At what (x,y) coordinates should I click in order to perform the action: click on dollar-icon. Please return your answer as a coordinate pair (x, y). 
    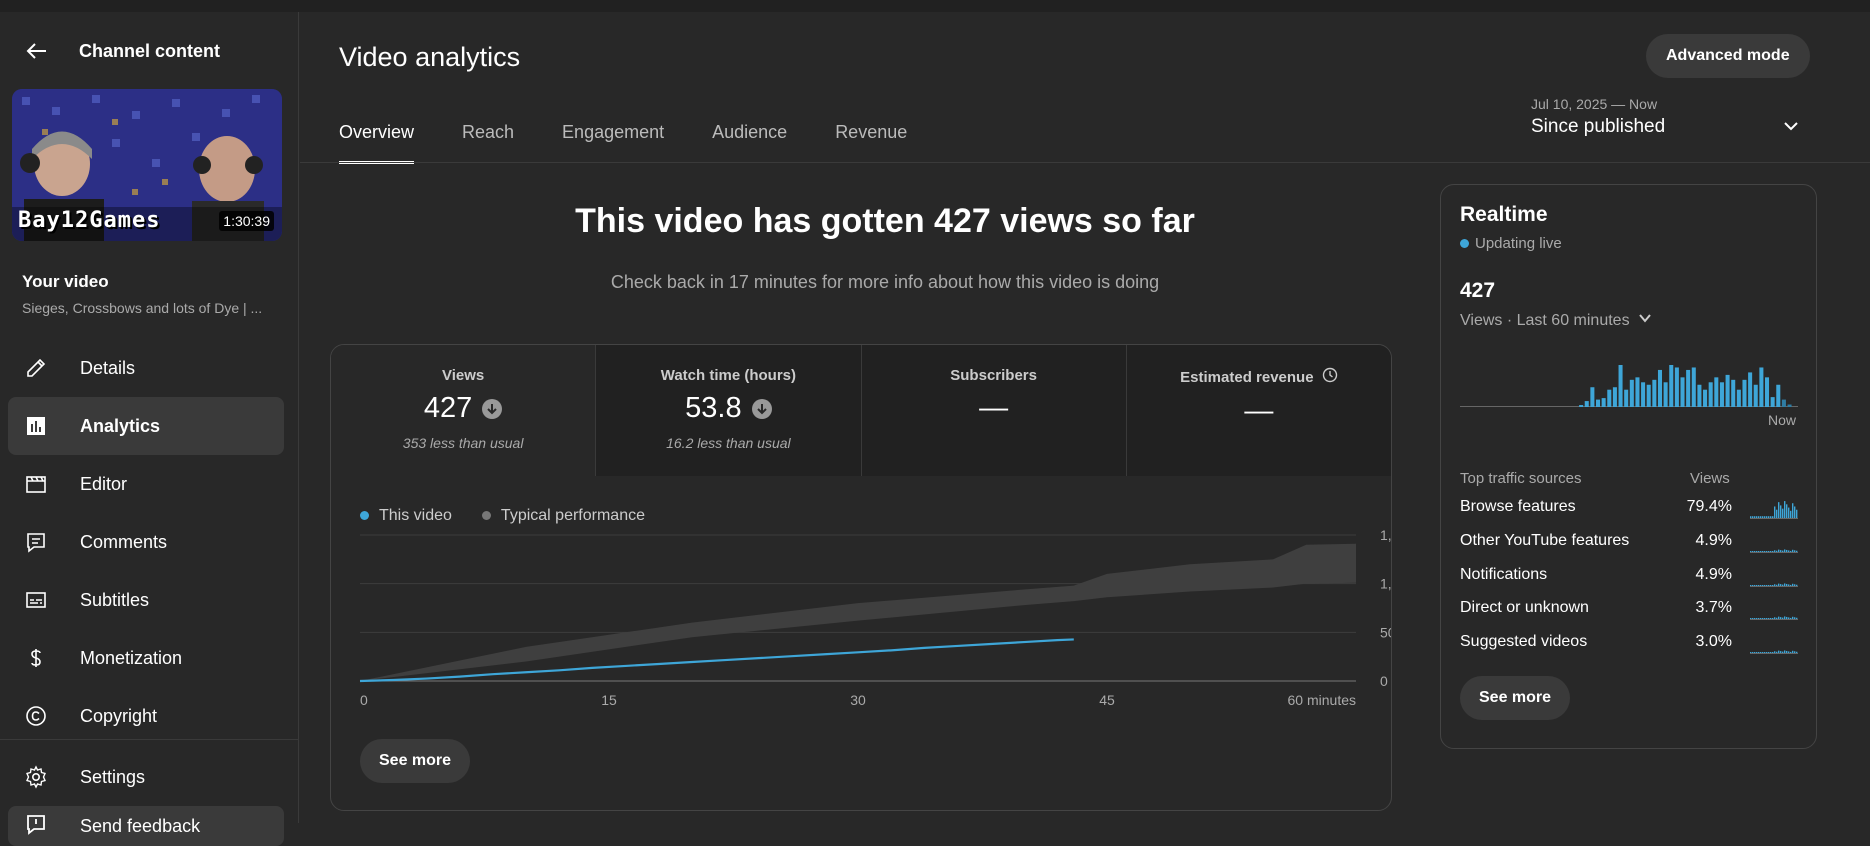
    Looking at the image, I should click on (36, 658).